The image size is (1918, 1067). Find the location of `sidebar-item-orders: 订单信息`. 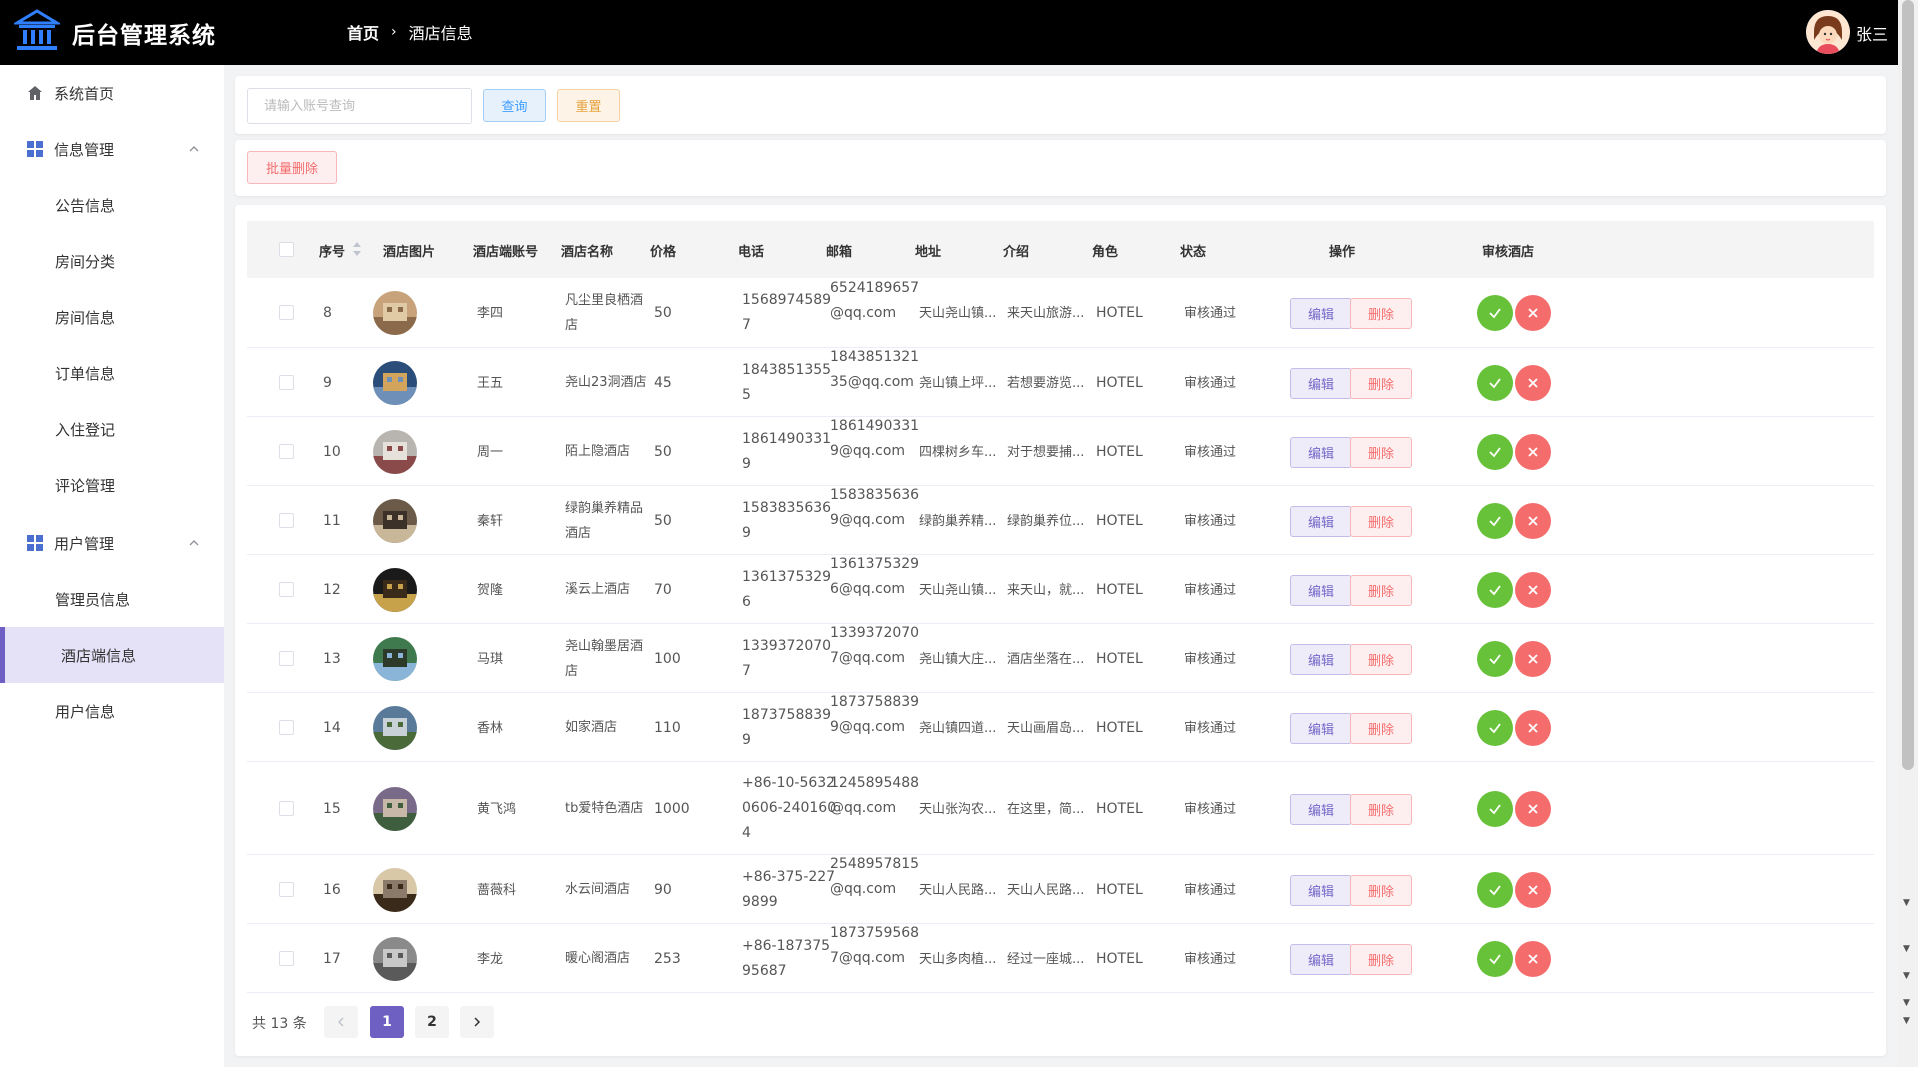

sidebar-item-orders: 订单信息 is located at coordinates (112, 373).